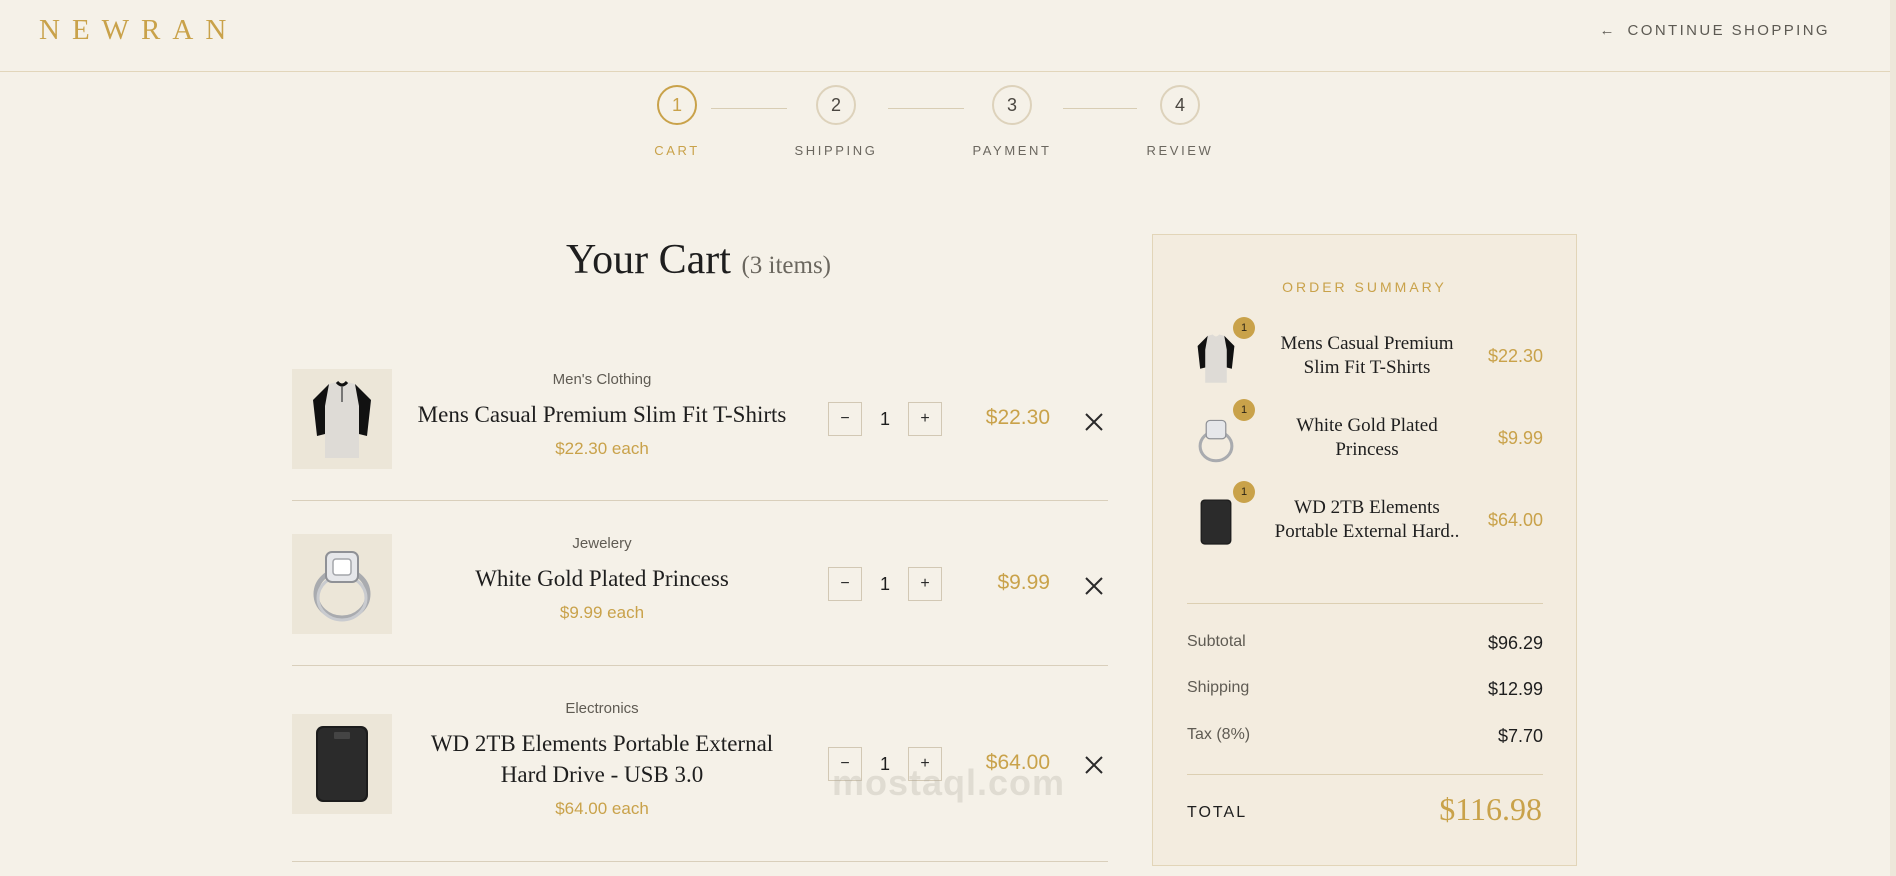 This screenshot has width=1896, height=876. I want to click on product-name: Mens Casual Premium Slim Fit T-Shirts, so click(602, 414).